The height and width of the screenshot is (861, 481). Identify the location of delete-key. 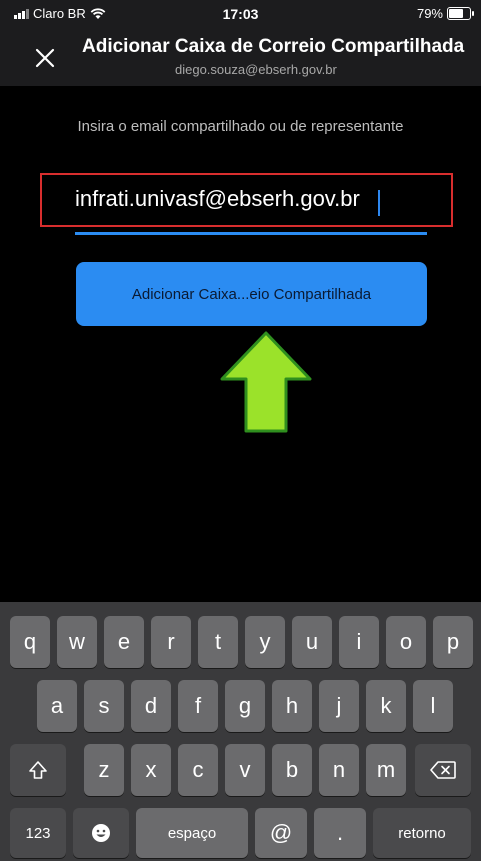
(443, 770).